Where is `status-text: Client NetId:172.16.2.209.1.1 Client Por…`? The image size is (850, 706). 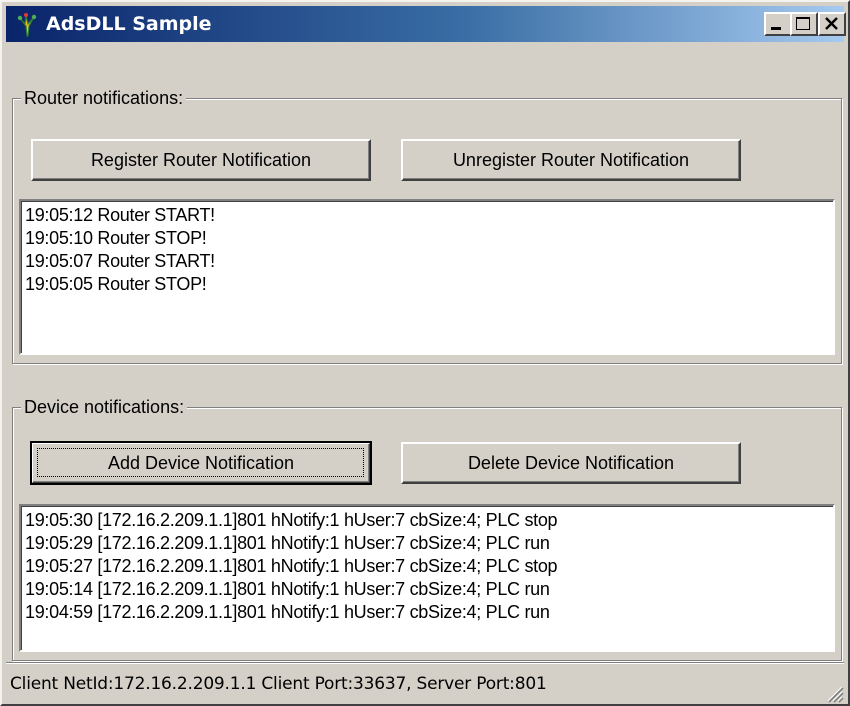 status-text: Client NetId:172.16.2.209.1.1 Client Por… is located at coordinates (278, 684).